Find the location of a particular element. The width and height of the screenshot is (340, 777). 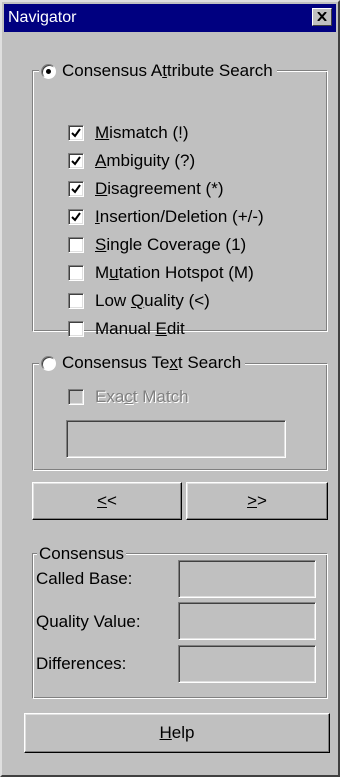

checkbox-exact-match: Exact Match is located at coordinates (128, 397).